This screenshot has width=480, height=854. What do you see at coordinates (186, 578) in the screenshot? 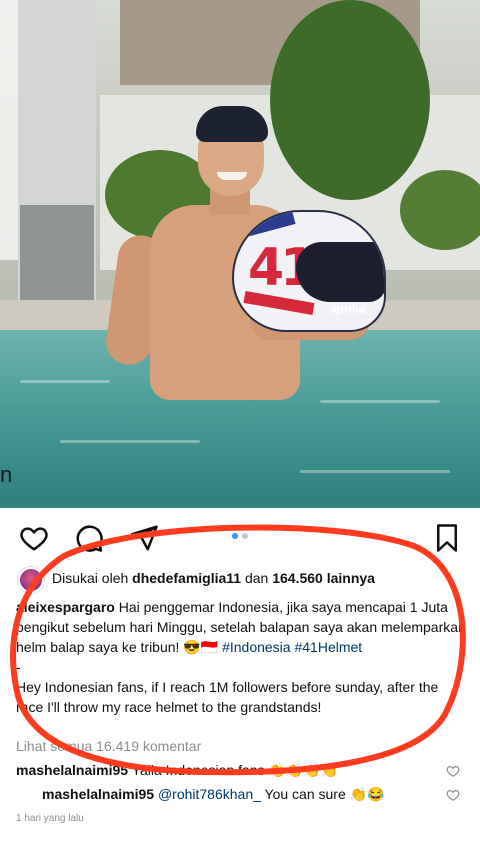
I see `liked-by-user: dhedefamiglia11` at bounding box center [186, 578].